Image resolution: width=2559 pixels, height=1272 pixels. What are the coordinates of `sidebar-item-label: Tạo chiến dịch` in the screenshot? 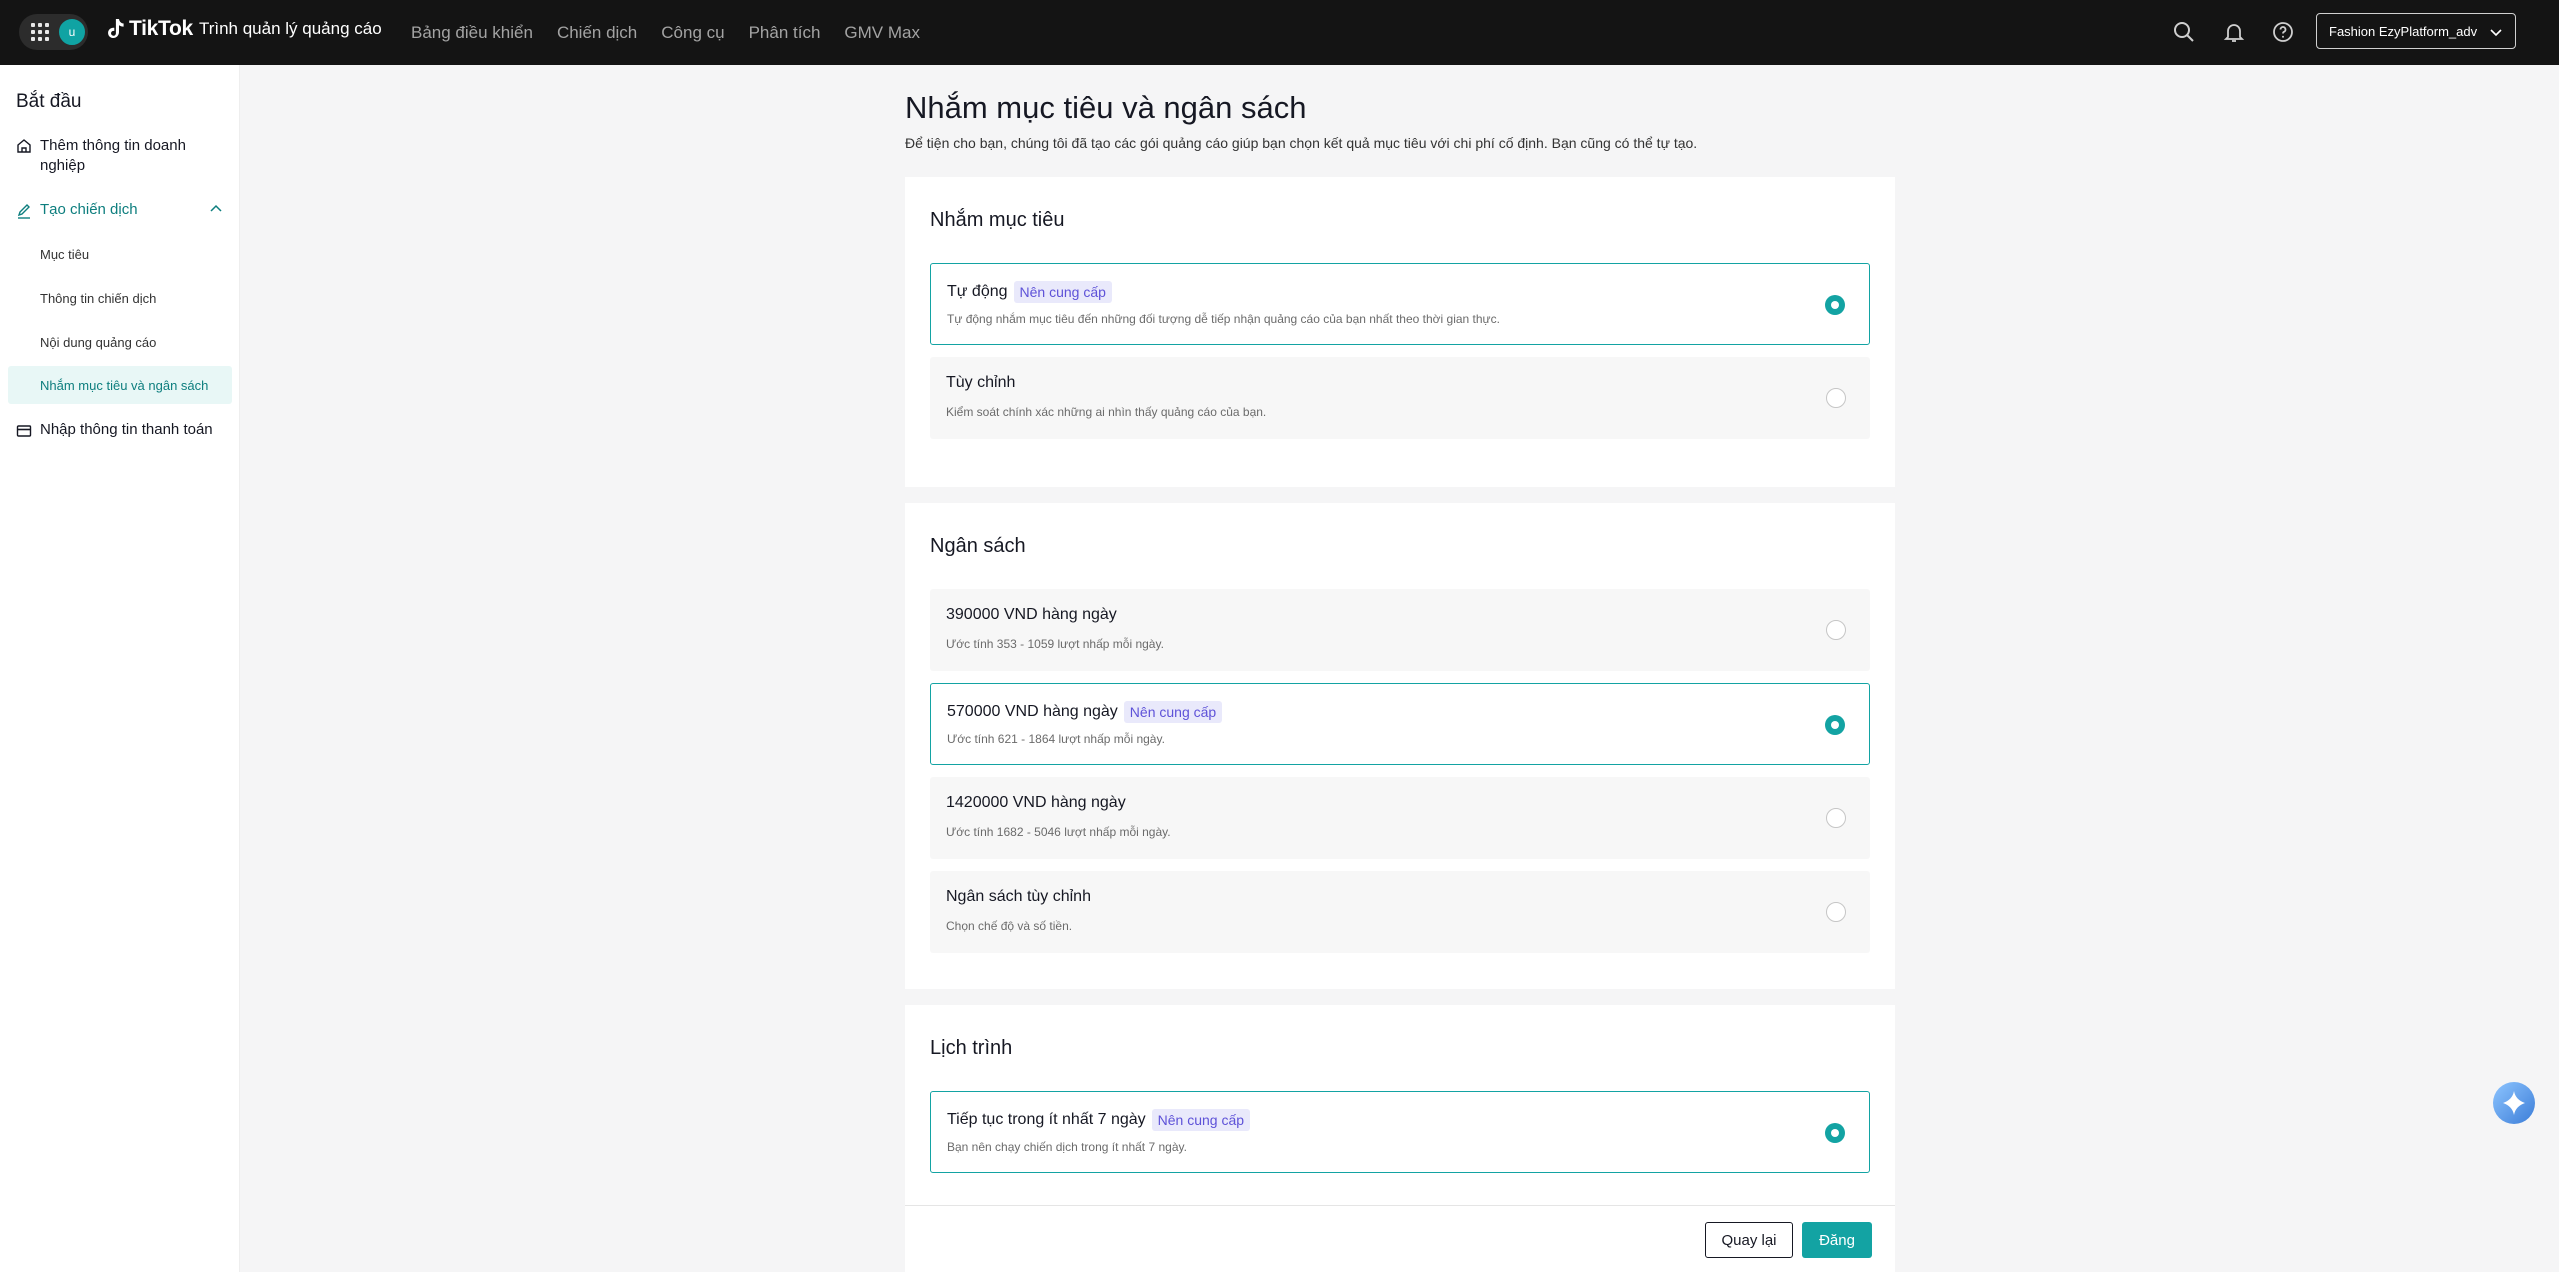 It's located at (89, 209).